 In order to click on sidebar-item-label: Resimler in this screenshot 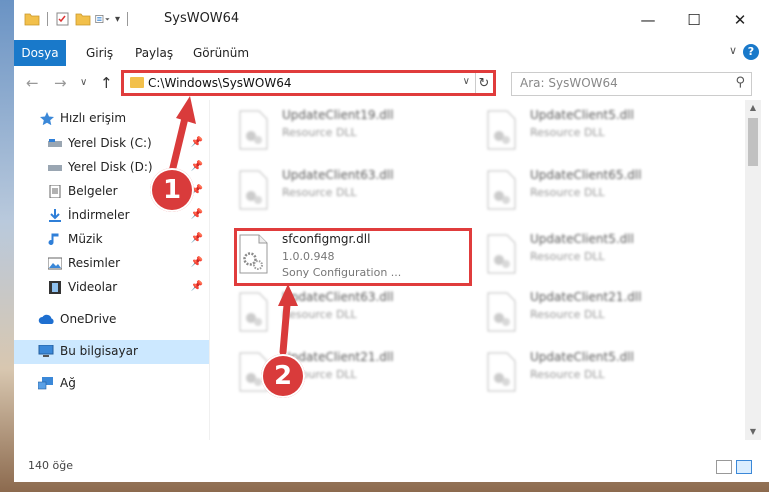, I will do `click(94, 263)`.